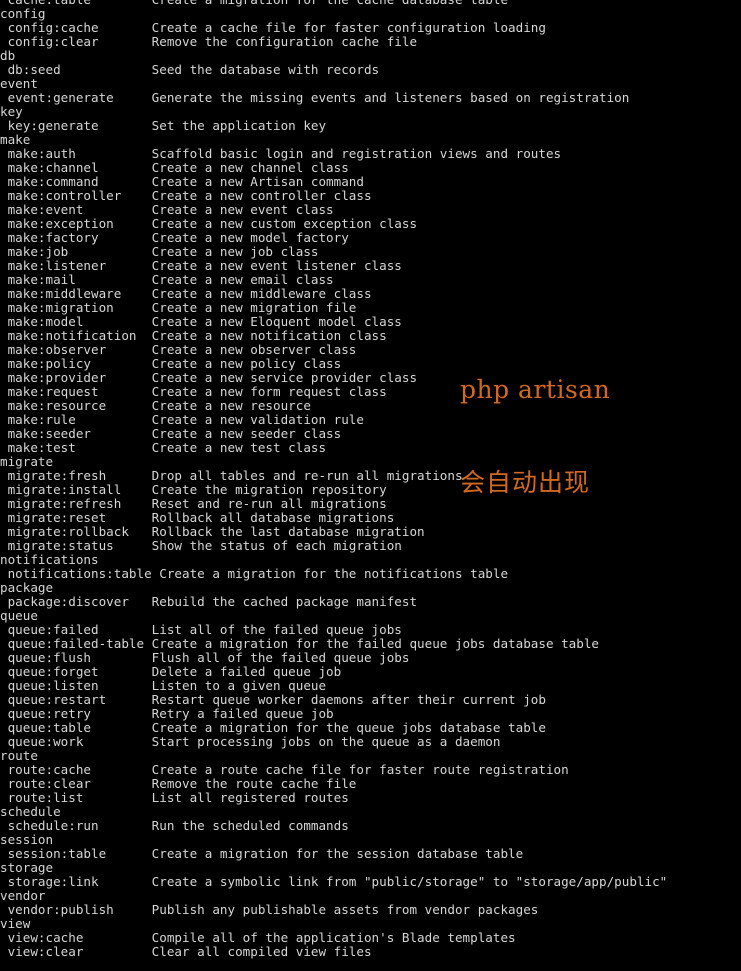 This screenshot has height=971, width=741. What do you see at coordinates (257, 181) in the screenshot?
I see `command-description: Create a new Artisan command` at bounding box center [257, 181].